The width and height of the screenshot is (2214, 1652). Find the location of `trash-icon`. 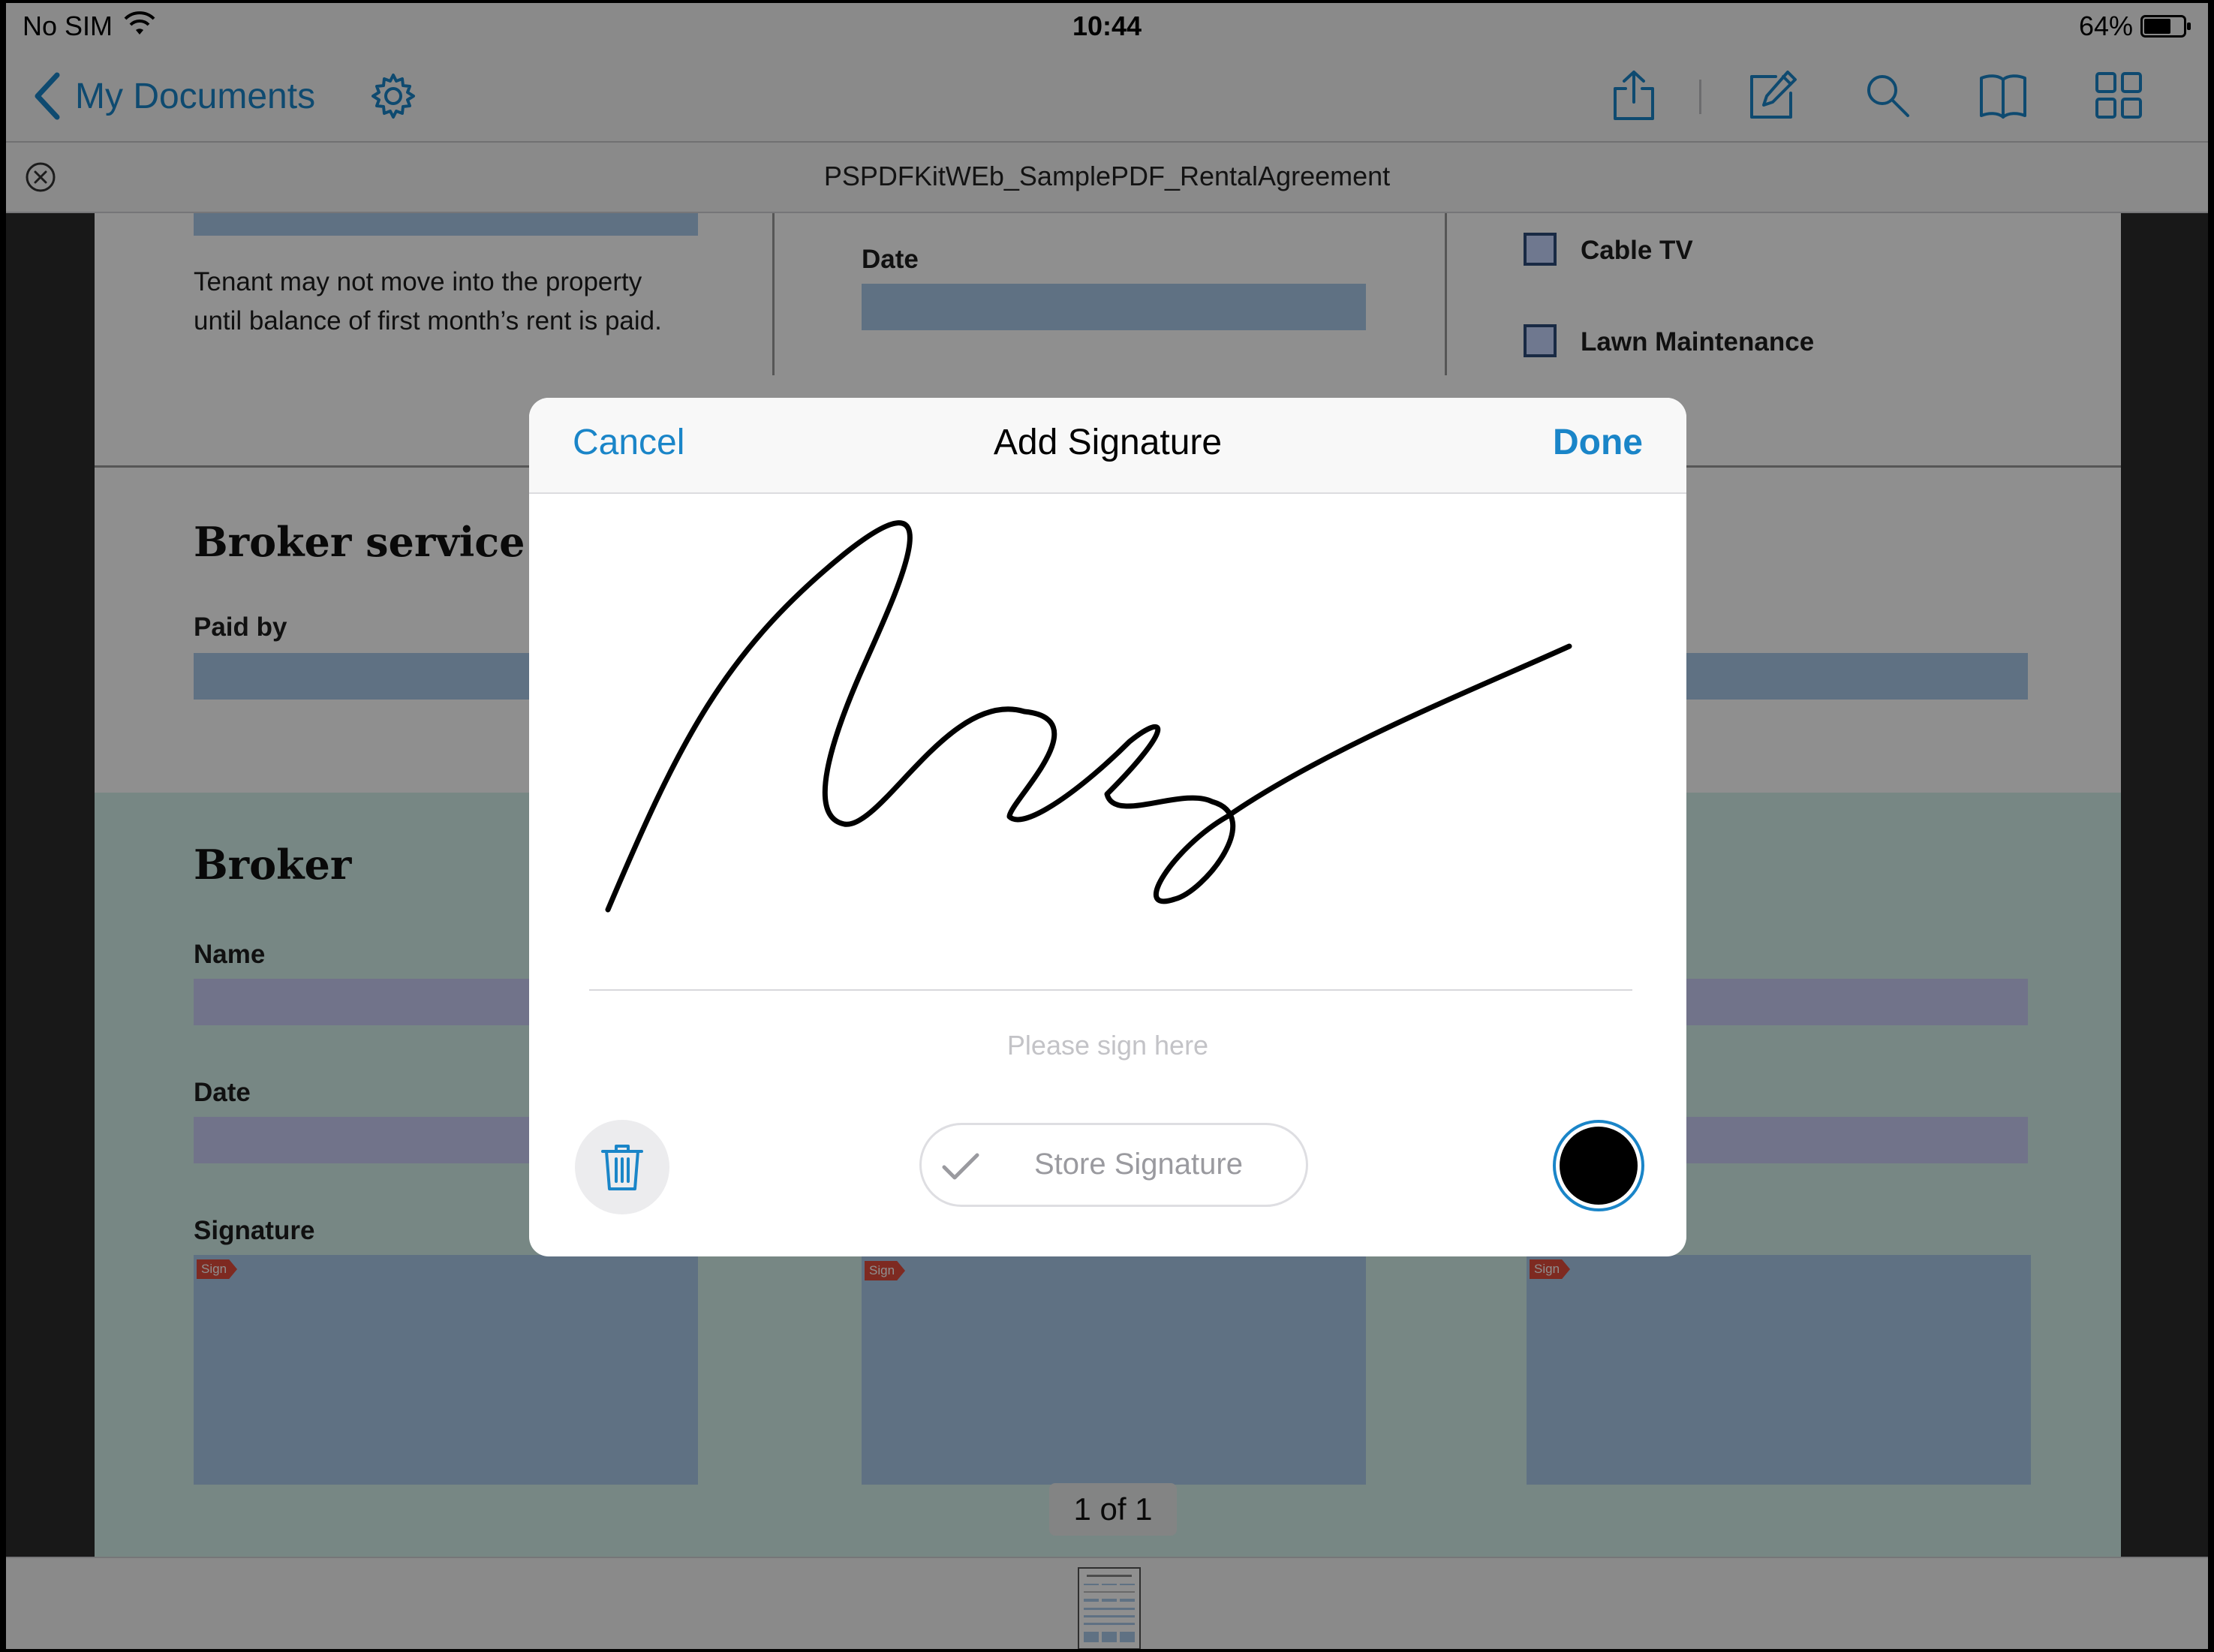

trash-icon is located at coordinates (622, 1167).